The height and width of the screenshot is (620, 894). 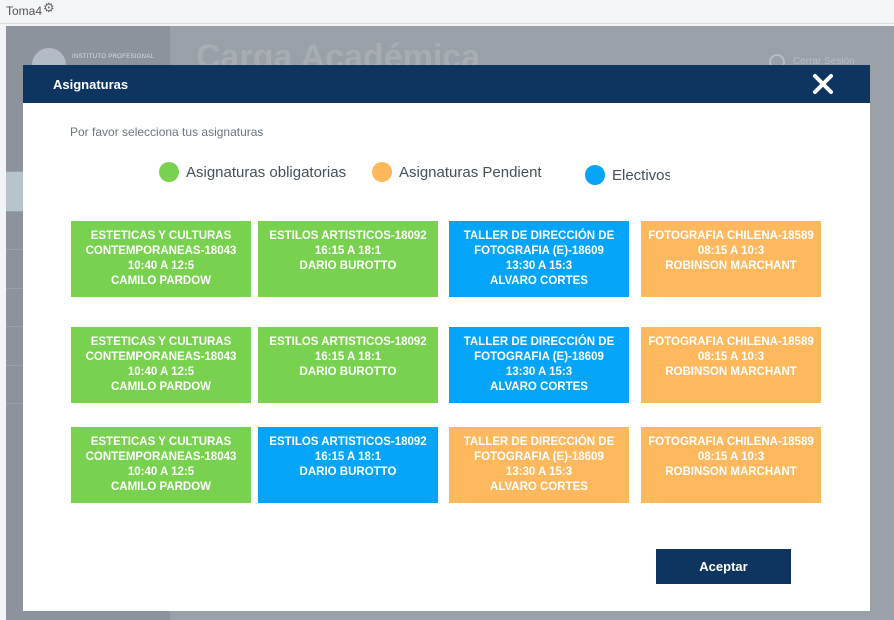 What do you see at coordinates (446, 84) in the screenshot?
I see `modal-header: Asignaturas` at bounding box center [446, 84].